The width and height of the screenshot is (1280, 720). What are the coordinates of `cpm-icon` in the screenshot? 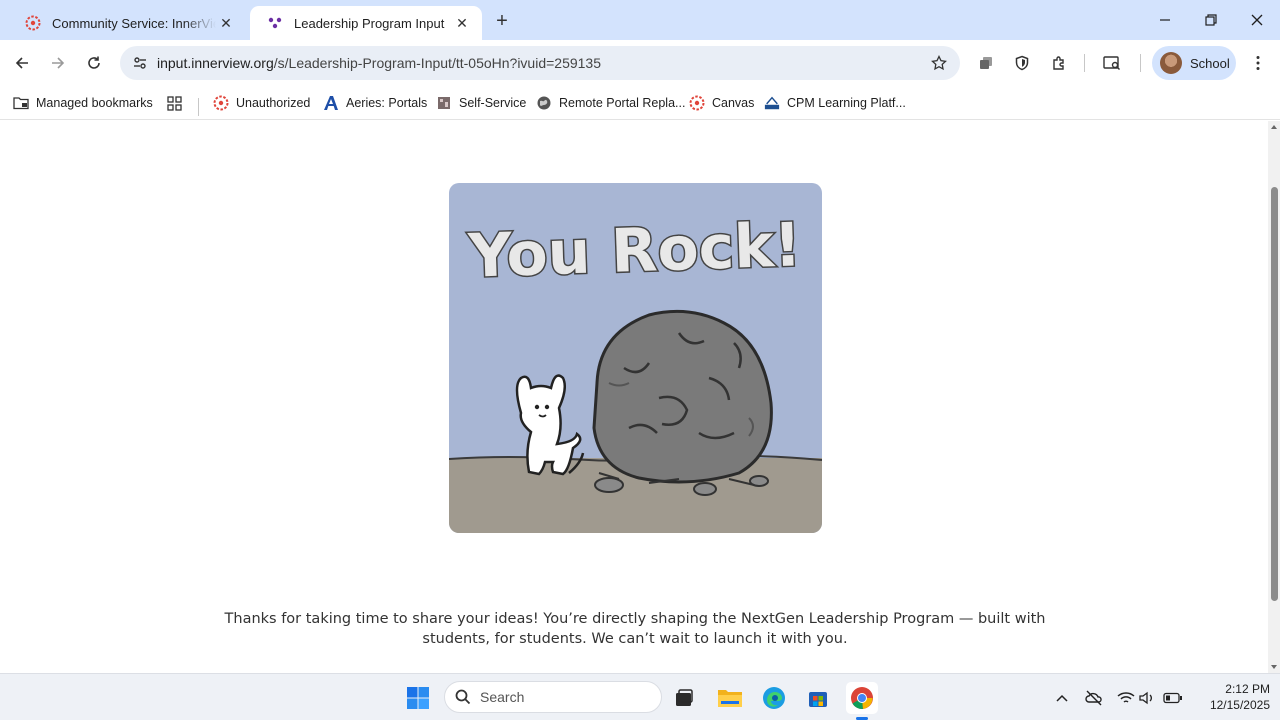 It's located at (772, 103).